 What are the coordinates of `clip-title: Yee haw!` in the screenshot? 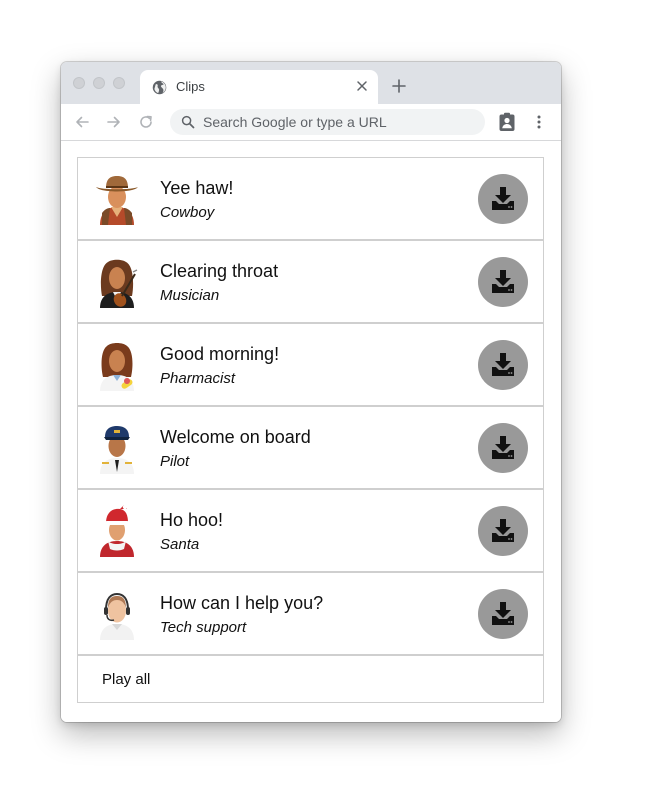 It's located at (197, 188).